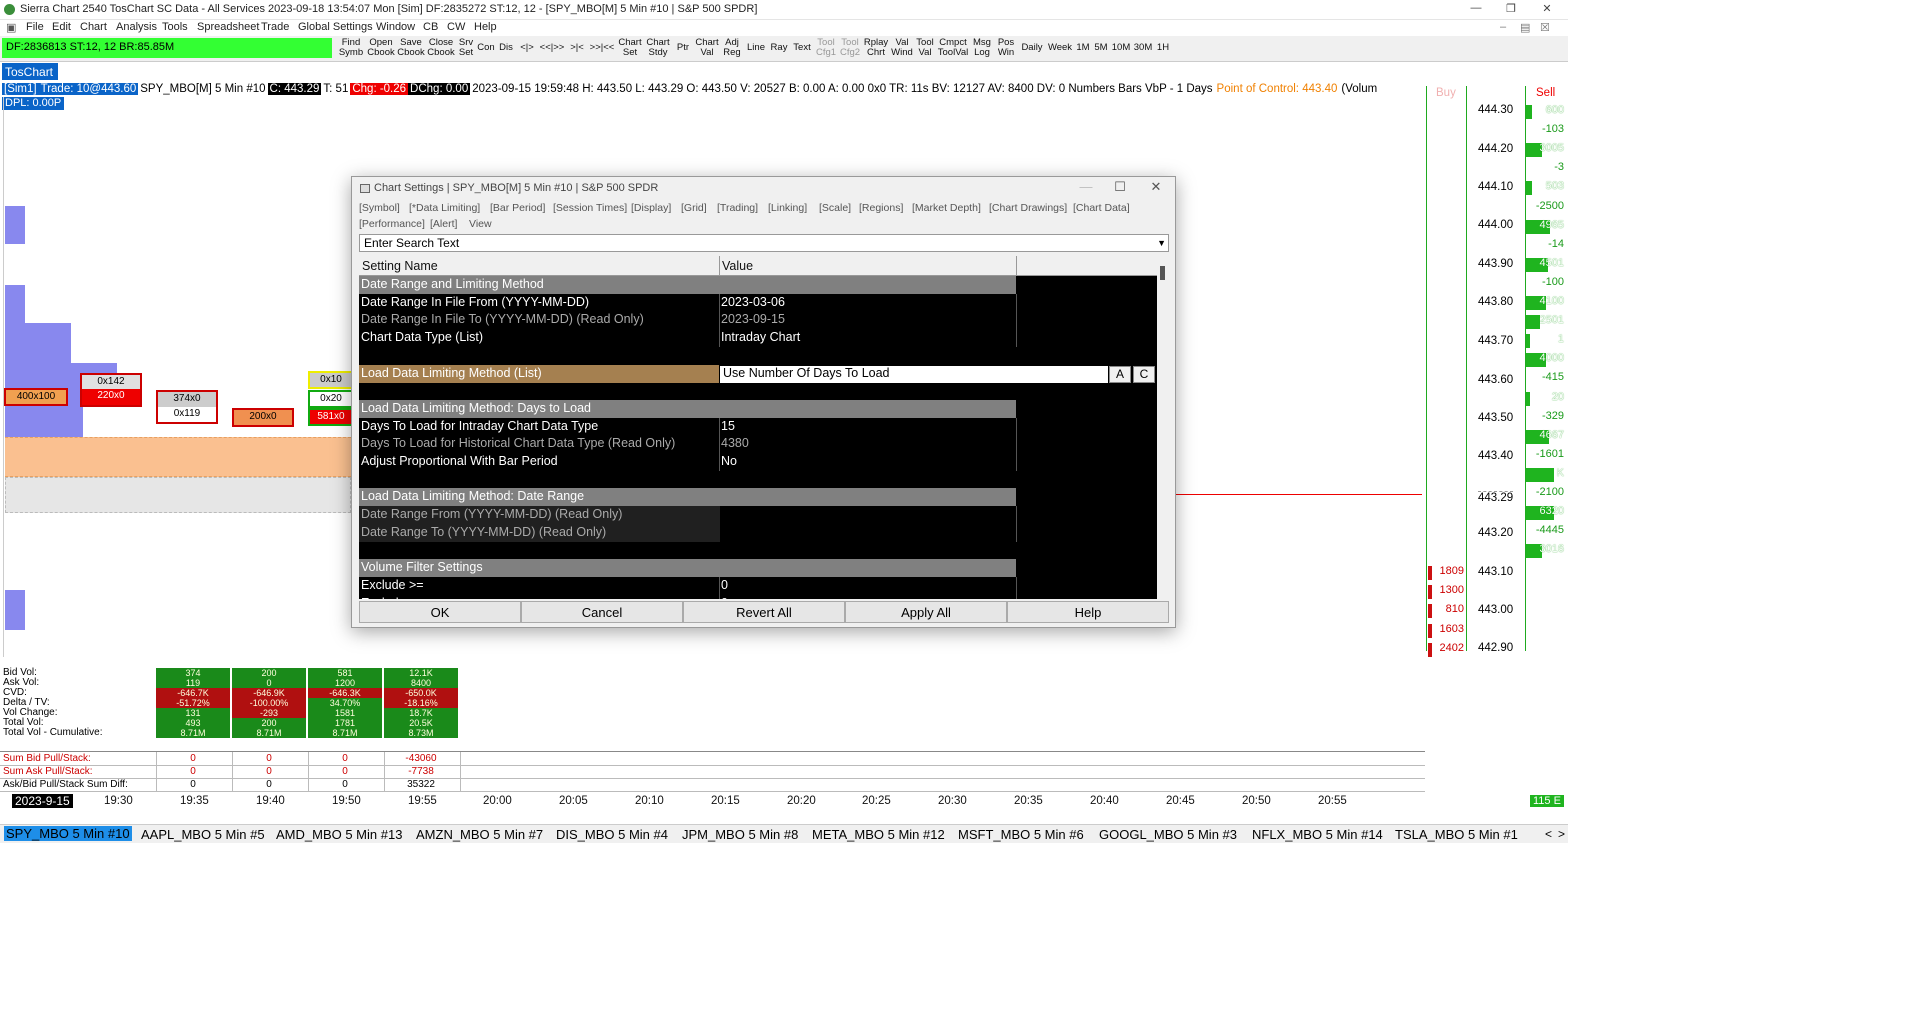  What do you see at coordinates (630, 49) in the screenshot?
I see `toolbar-button: Chart Set` at bounding box center [630, 49].